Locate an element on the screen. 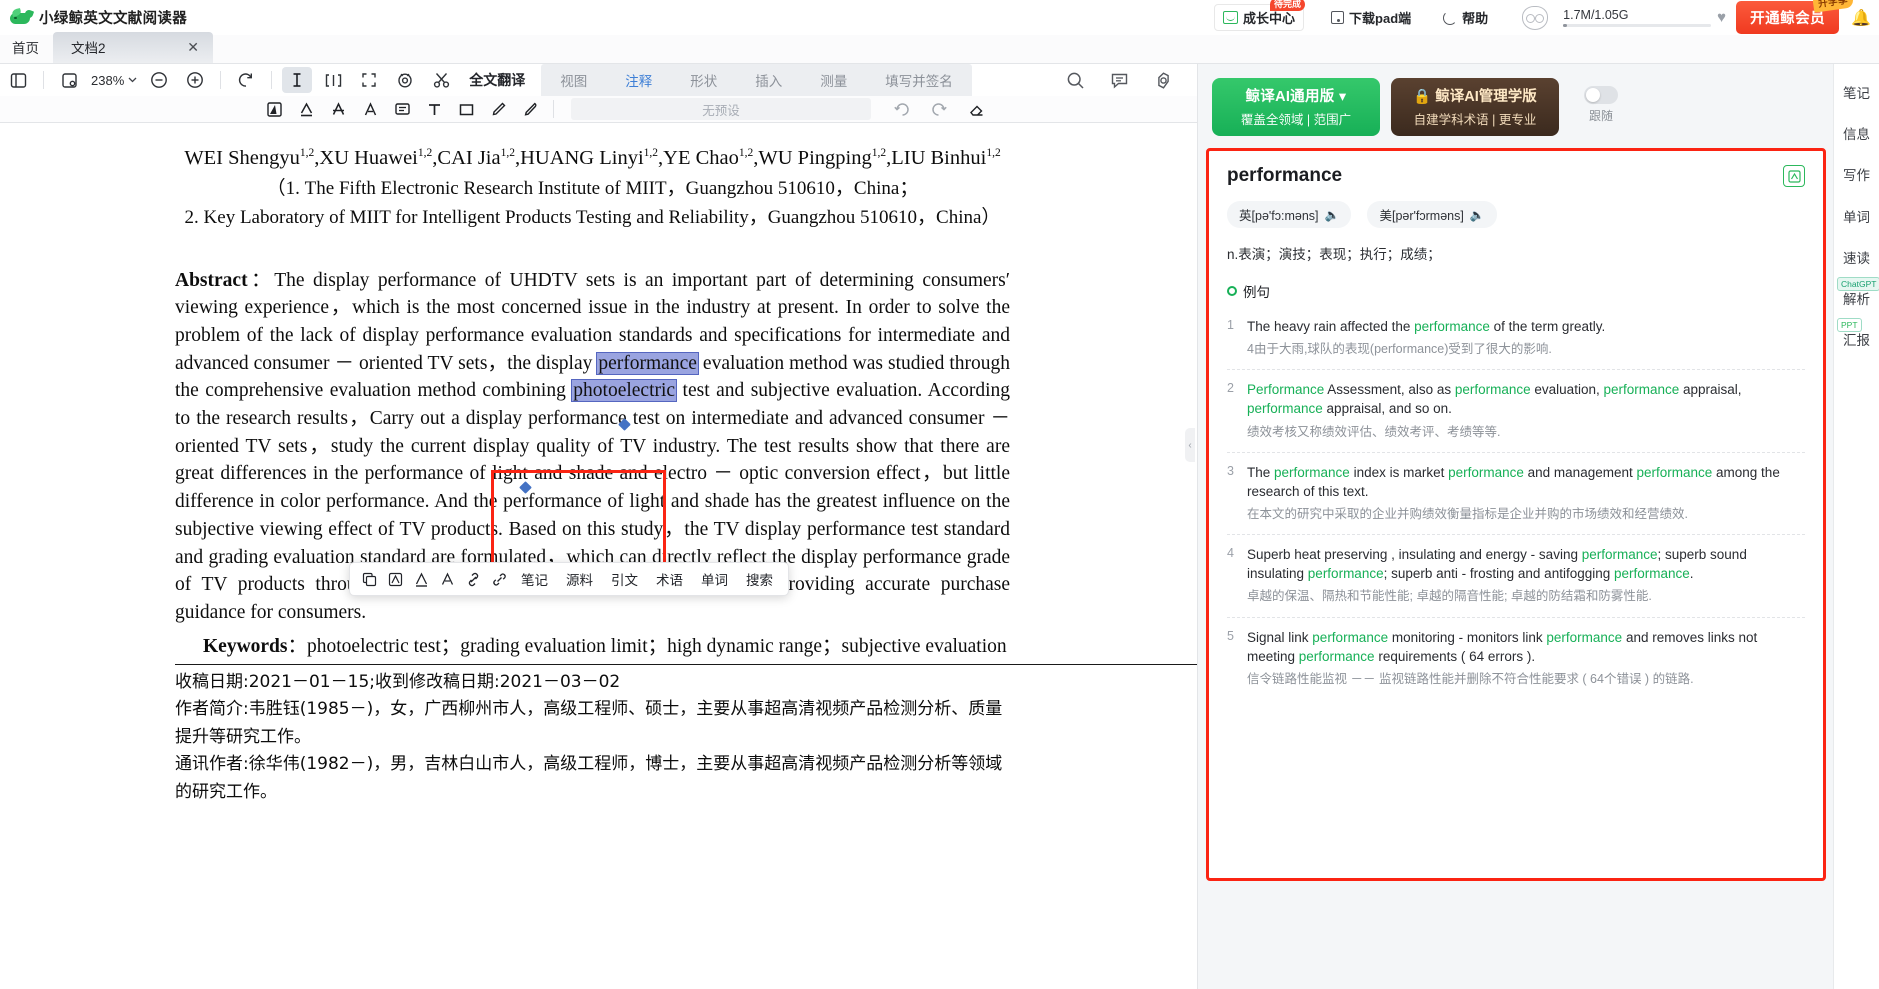  ai-management-version-button: 🔒 鲸译AI管理学版 自建学科术语 | 更专业 is located at coordinates (1475, 107).